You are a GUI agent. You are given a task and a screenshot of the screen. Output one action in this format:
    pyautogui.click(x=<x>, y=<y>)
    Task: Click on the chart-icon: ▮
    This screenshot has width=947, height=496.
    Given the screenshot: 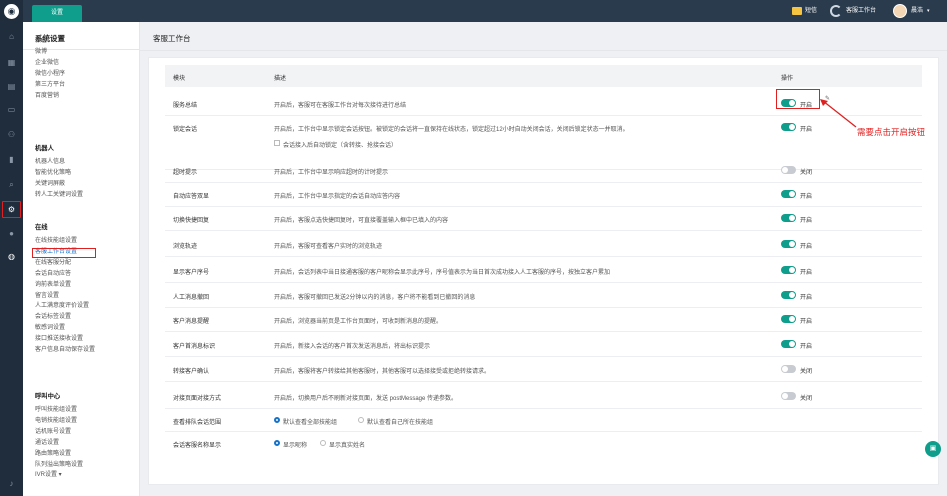 What is the action you would take?
    pyautogui.click(x=11, y=159)
    